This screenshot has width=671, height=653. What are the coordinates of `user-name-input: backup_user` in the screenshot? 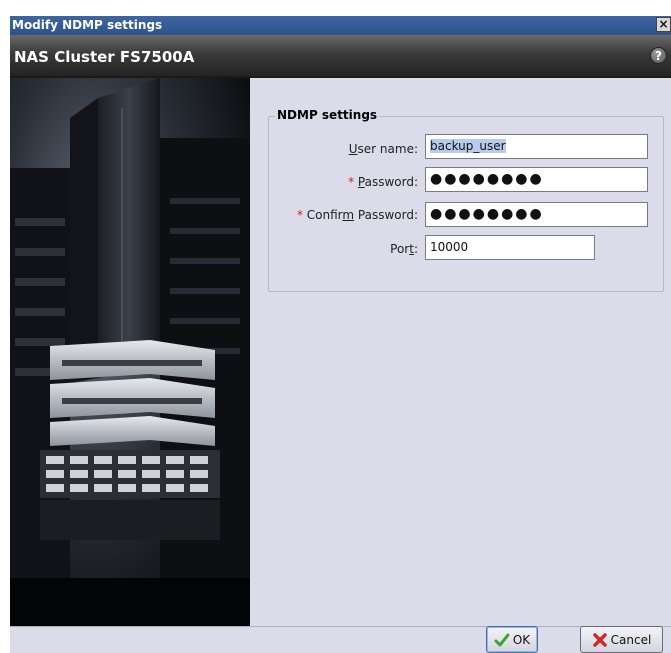 It's located at (536, 146).